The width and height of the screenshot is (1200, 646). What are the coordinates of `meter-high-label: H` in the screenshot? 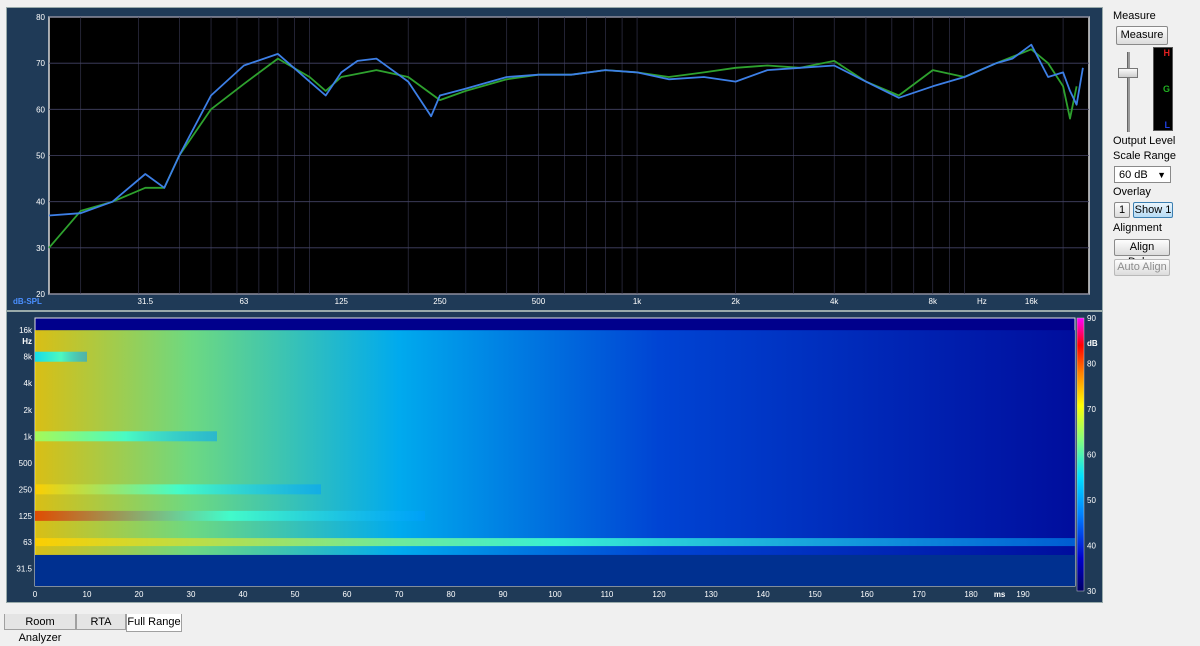 It's located at (1167, 53).